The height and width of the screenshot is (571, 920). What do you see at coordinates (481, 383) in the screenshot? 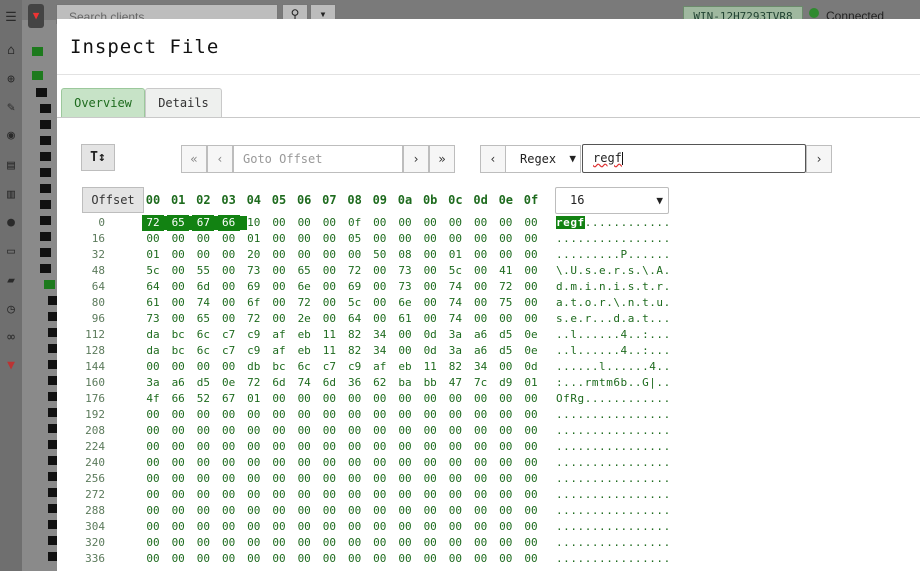
I see `hex-byte: 7c` at bounding box center [481, 383].